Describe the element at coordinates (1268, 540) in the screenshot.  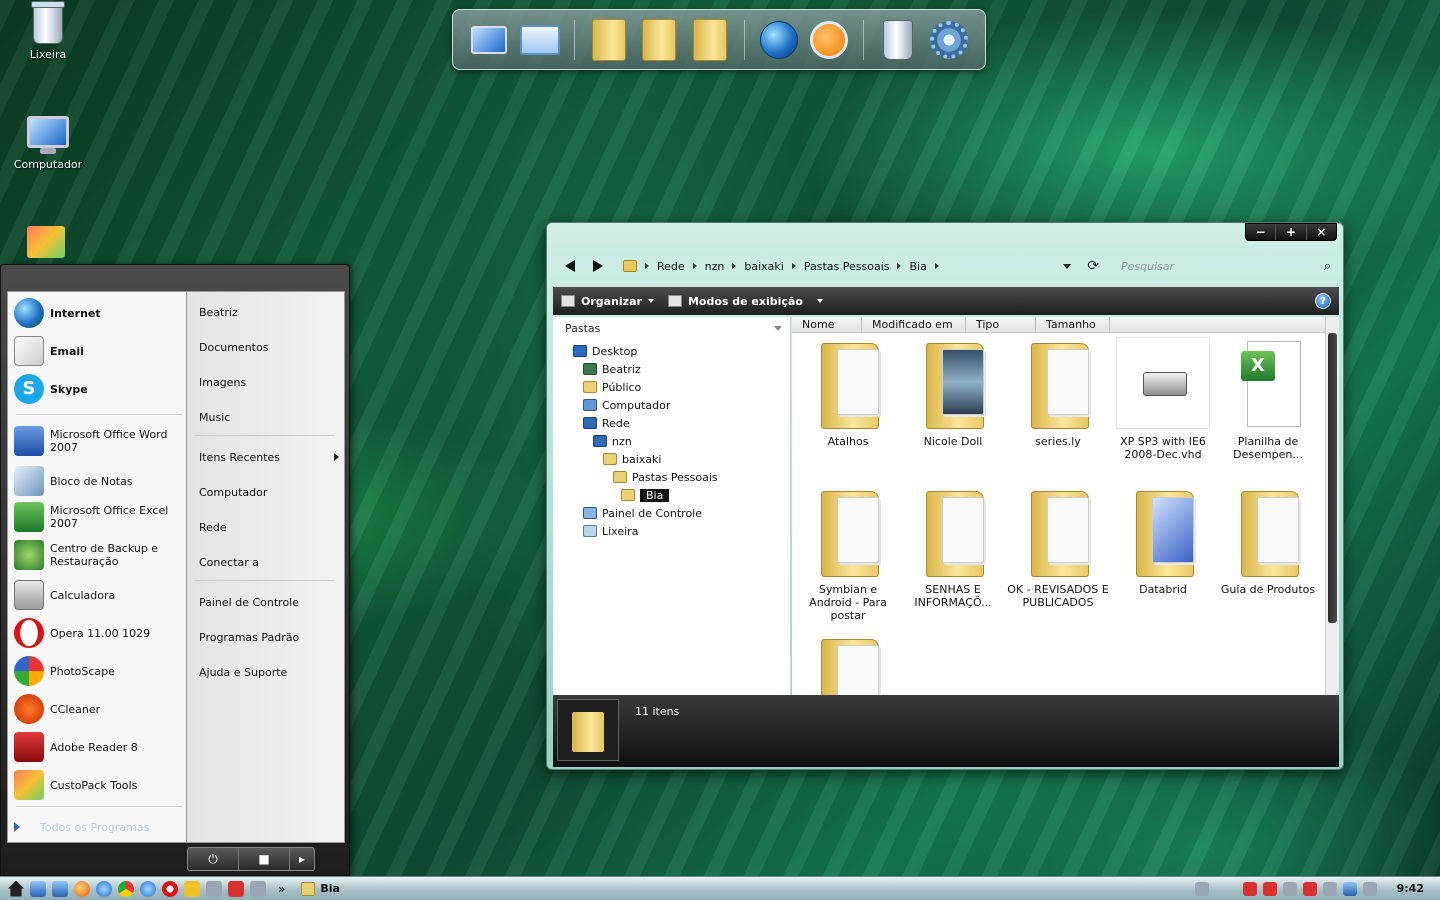
I see `file-item: Guia de Produtos` at that location.